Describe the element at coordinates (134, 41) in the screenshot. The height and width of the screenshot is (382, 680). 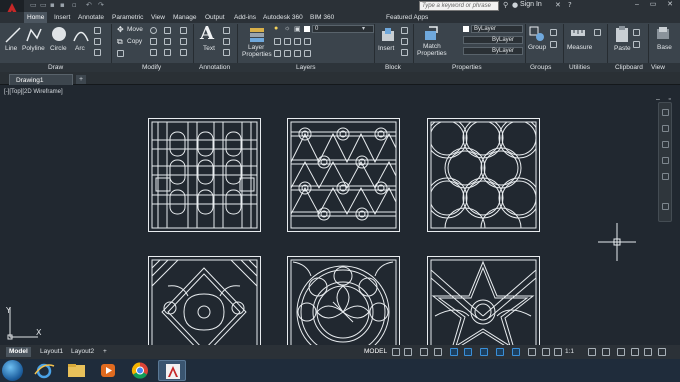
I see `copy-button: Copy` at that location.